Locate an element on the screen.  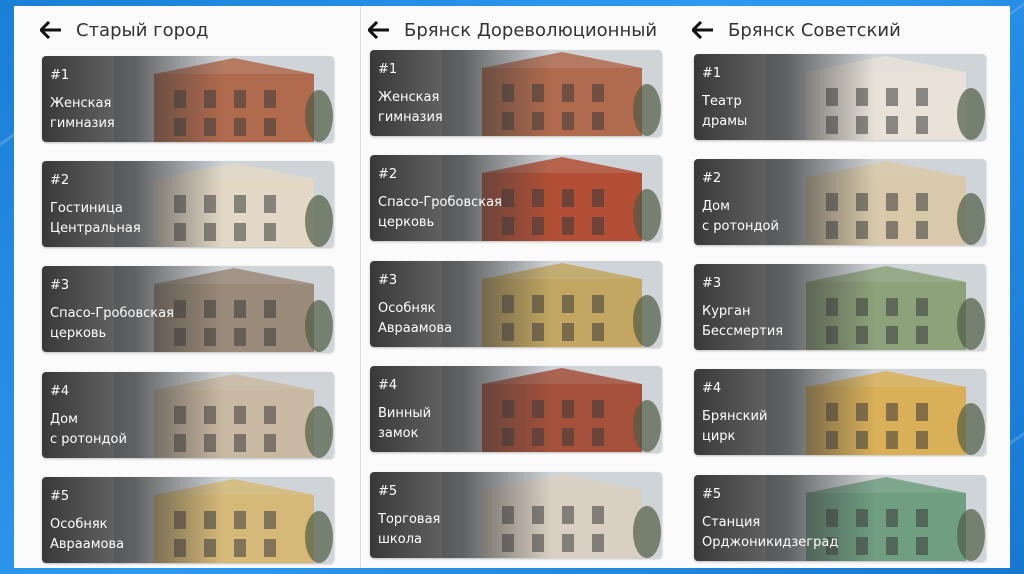
place-card: #4 Дом с ротондой is located at coordinates (188, 415).